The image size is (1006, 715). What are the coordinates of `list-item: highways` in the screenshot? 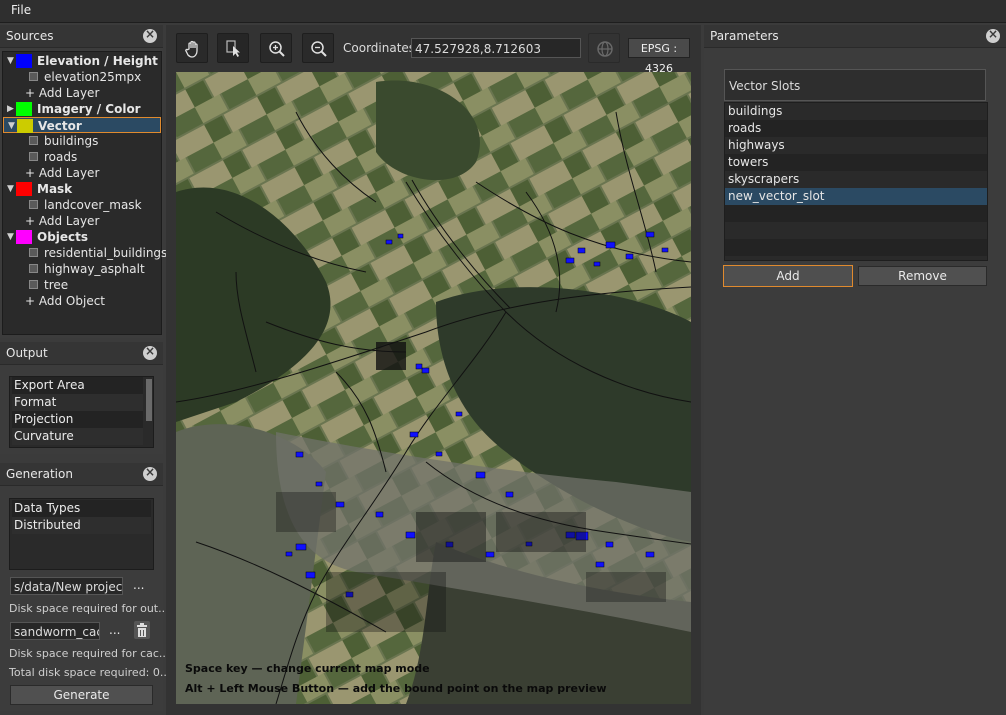 It's located at (856, 145).